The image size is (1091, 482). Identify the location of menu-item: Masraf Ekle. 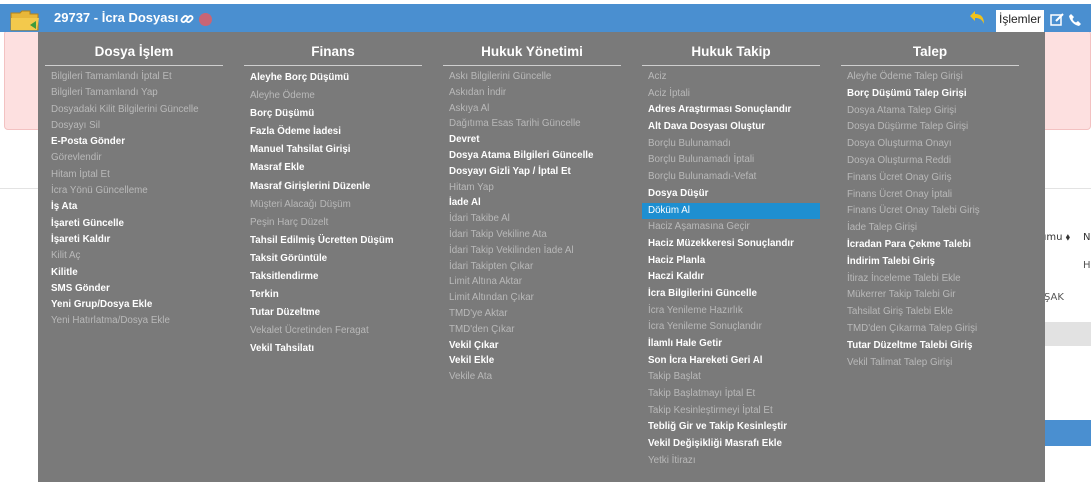
(333, 168).